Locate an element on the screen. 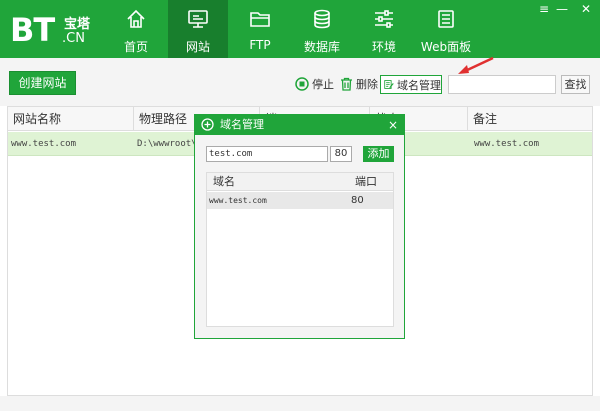 This screenshot has height=411, width=600. monitor-icon is located at coordinates (198, 19).